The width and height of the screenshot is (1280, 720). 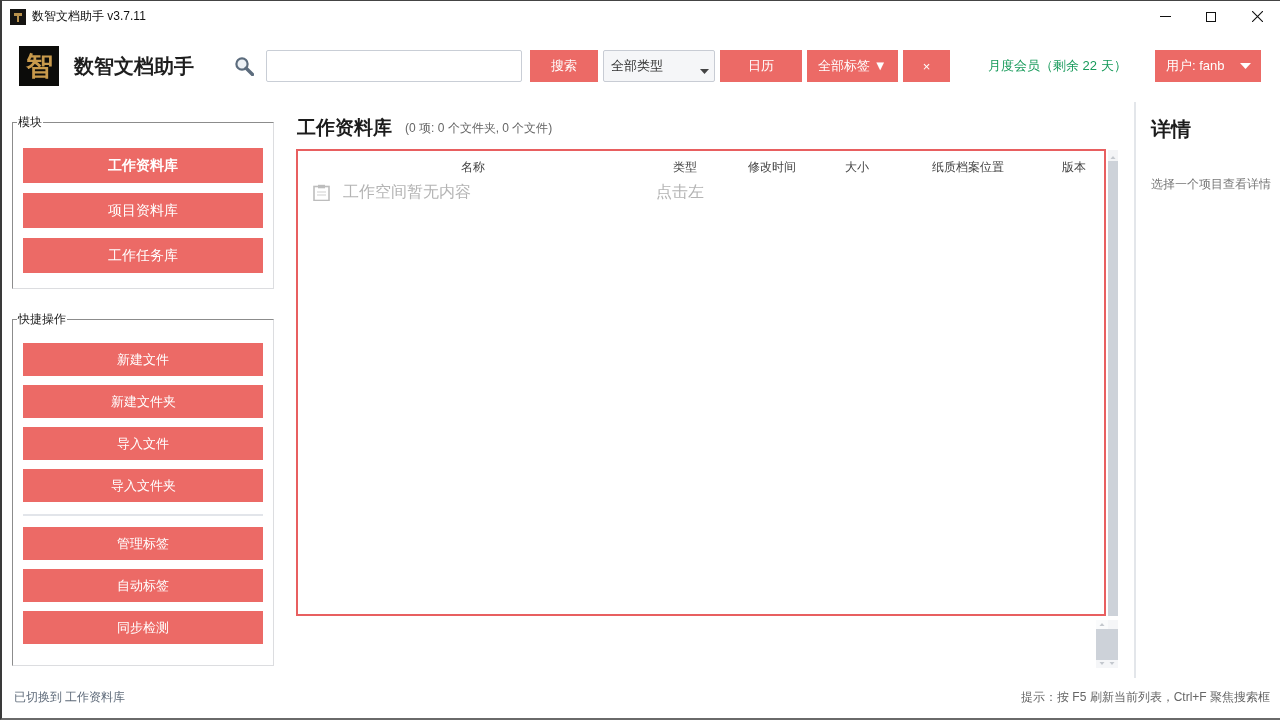 I want to click on minimize-icon, so click(x=1165, y=16).